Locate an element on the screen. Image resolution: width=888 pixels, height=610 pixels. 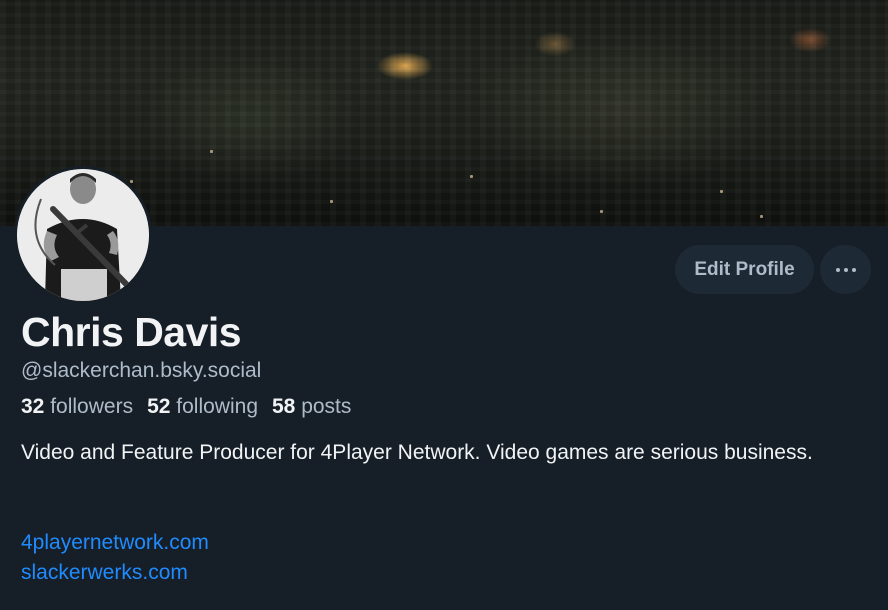
link-slackerwerks: slackerwerks.com is located at coordinates (115, 573).